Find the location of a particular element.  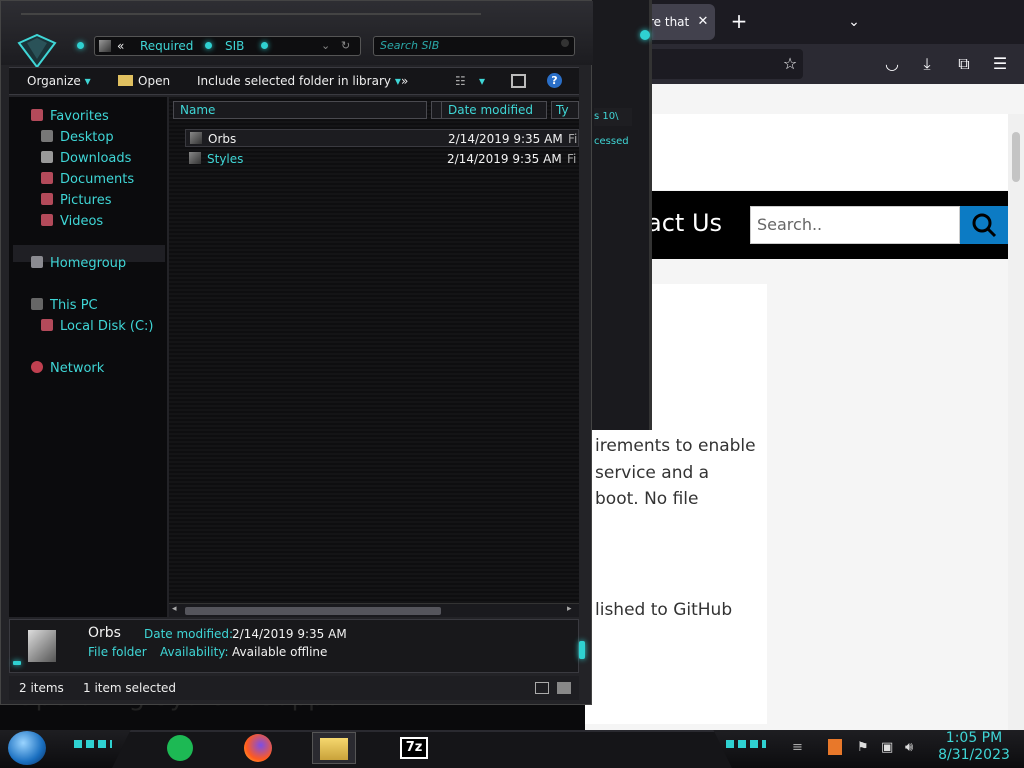

details-kind: File folder is located at coordinates (117, 652).